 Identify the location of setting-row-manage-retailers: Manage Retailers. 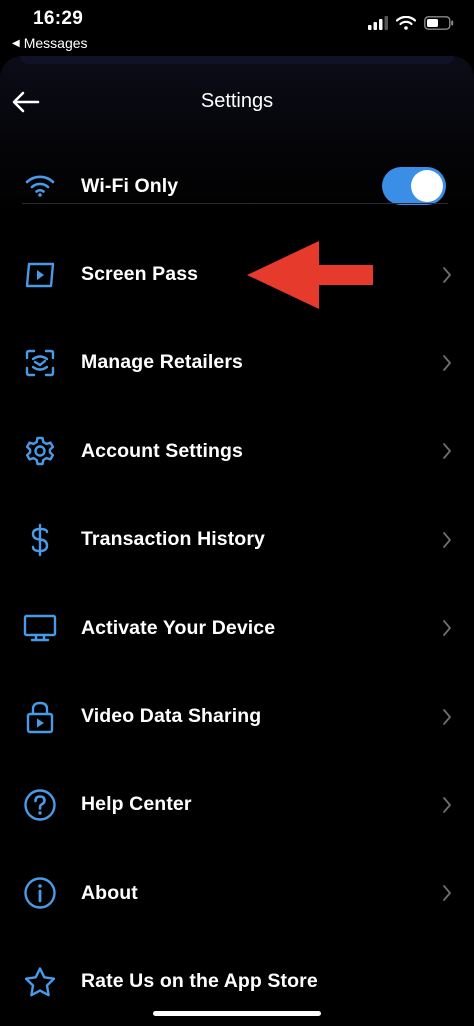
(237, 363).